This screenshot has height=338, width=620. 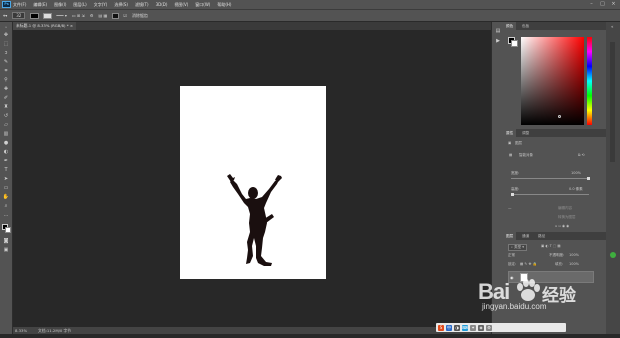 What do you see at coordinates (6, 89) in the screenshot?
I see `healing-tool-icon: ✚` at bounding box center [6, 89].